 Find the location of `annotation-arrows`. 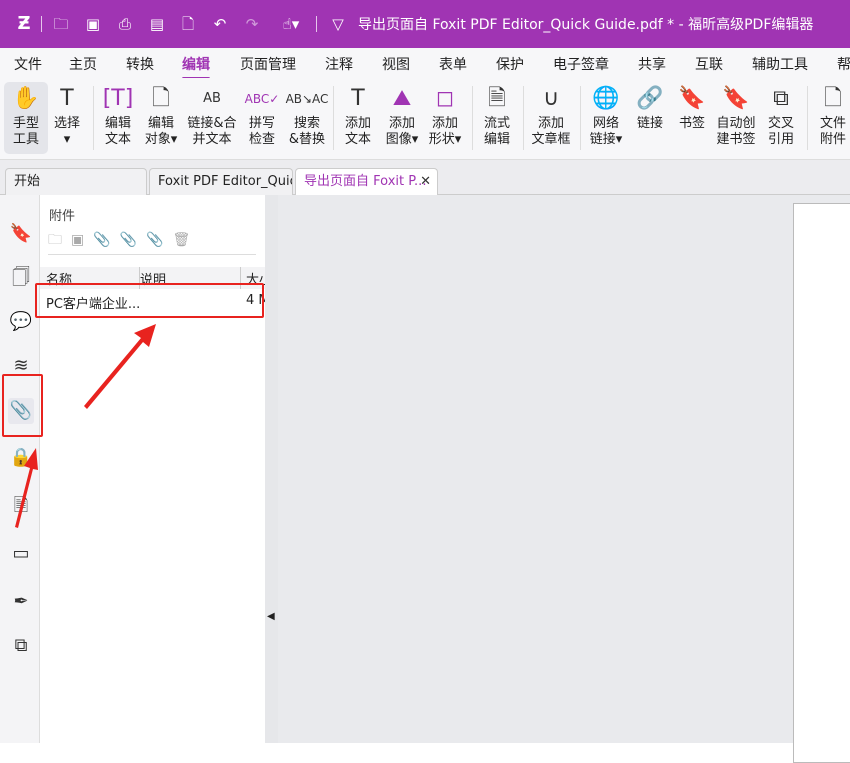

annotation-arrows is located at coordinates (85, 426).